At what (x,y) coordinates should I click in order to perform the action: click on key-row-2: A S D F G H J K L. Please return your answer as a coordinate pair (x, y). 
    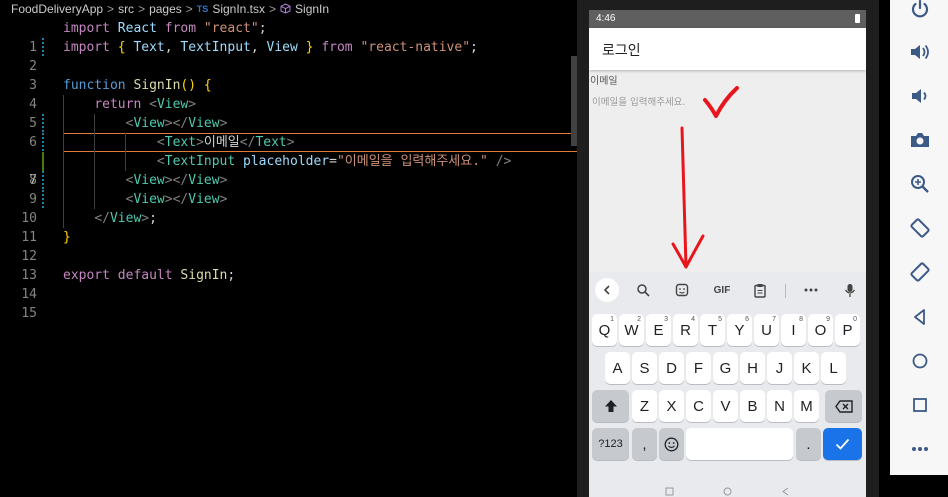
    Looking at the image, I should click on (727, 370).